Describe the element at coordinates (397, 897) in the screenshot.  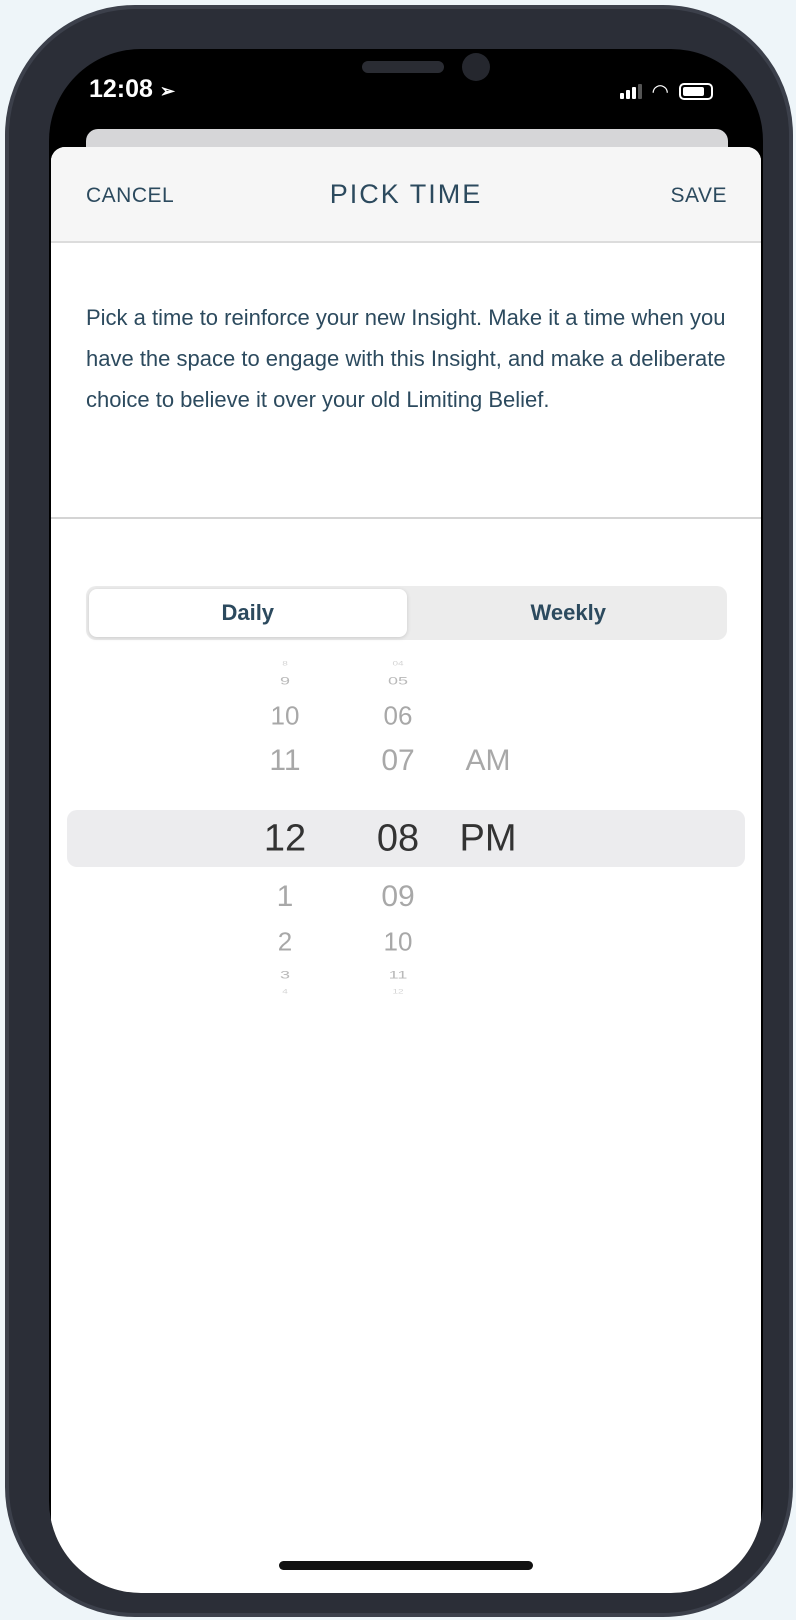
I see `picker-option: 09` at that location.